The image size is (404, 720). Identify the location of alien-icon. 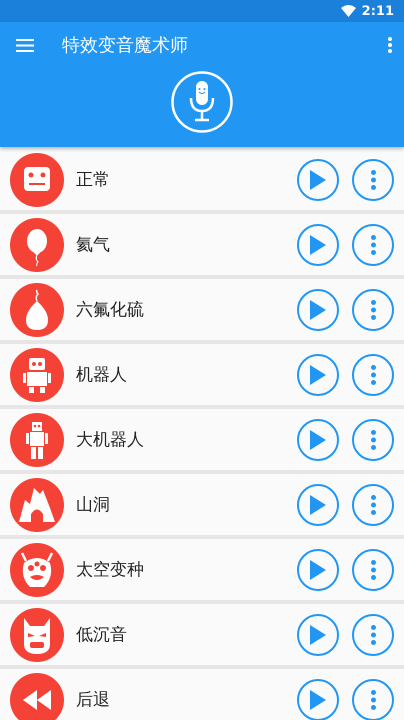
(37, 569).